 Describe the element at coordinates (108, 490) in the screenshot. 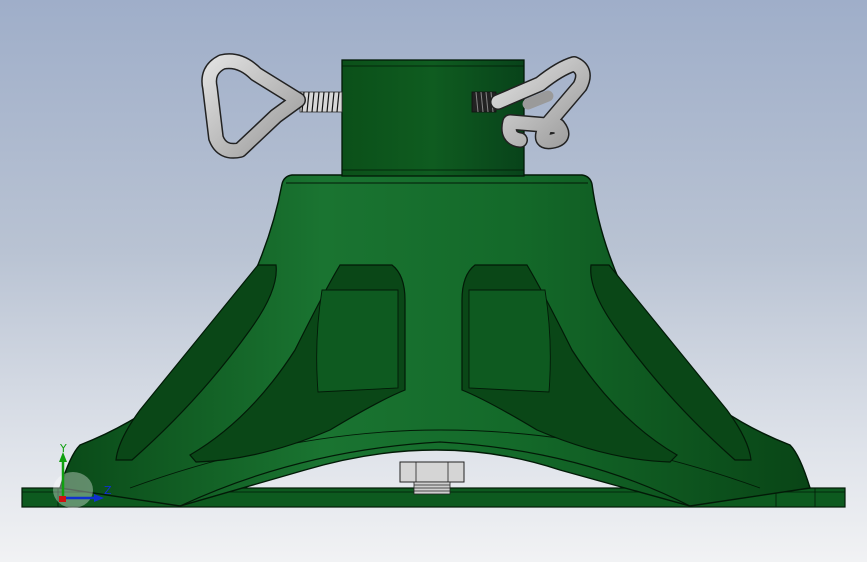

I see `z-axis-label: Z` at that location.